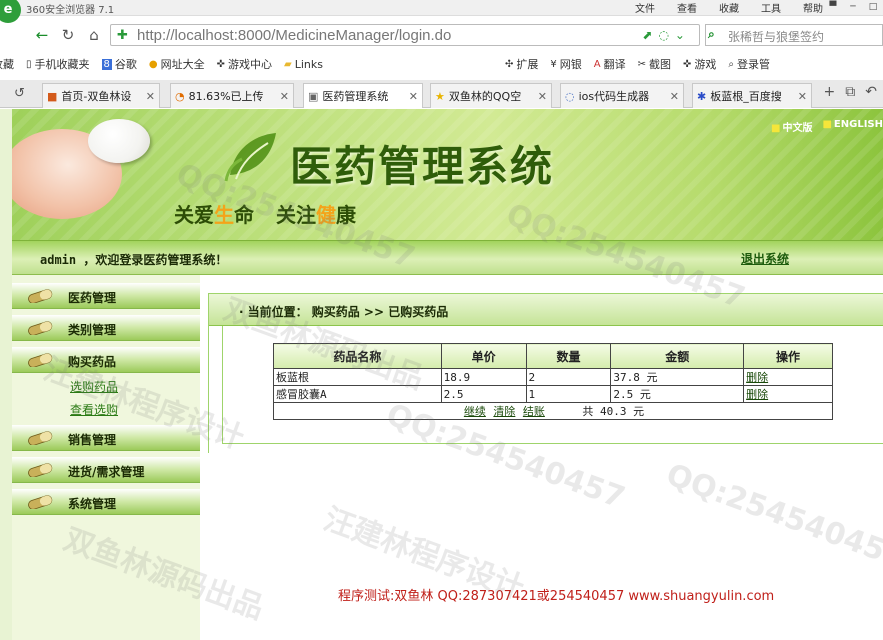 The image size is (883, 640). Describe the element at coordinates (119, 141) in the screenshot. I see `pill-image` at that location.